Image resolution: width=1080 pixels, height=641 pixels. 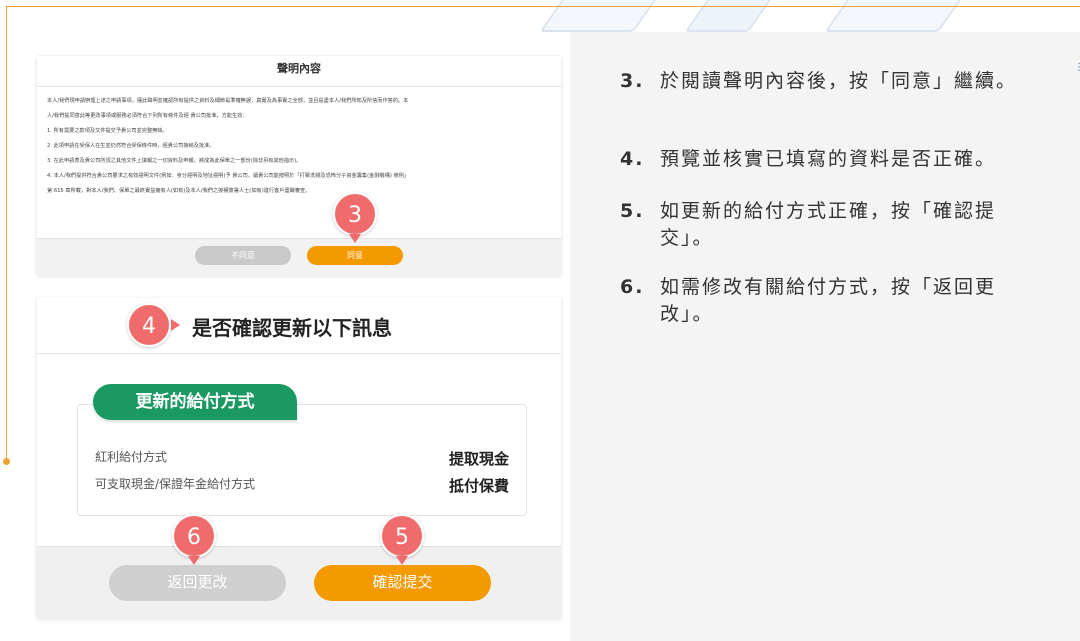 I want to click on section-tab: 更新的給付方式, so click(x=195, y=402).